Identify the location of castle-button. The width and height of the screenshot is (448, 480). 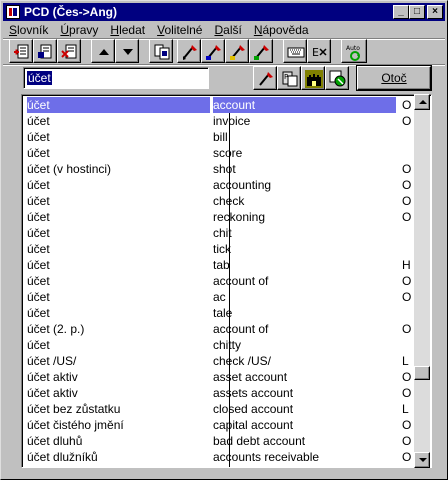
(313, 78).